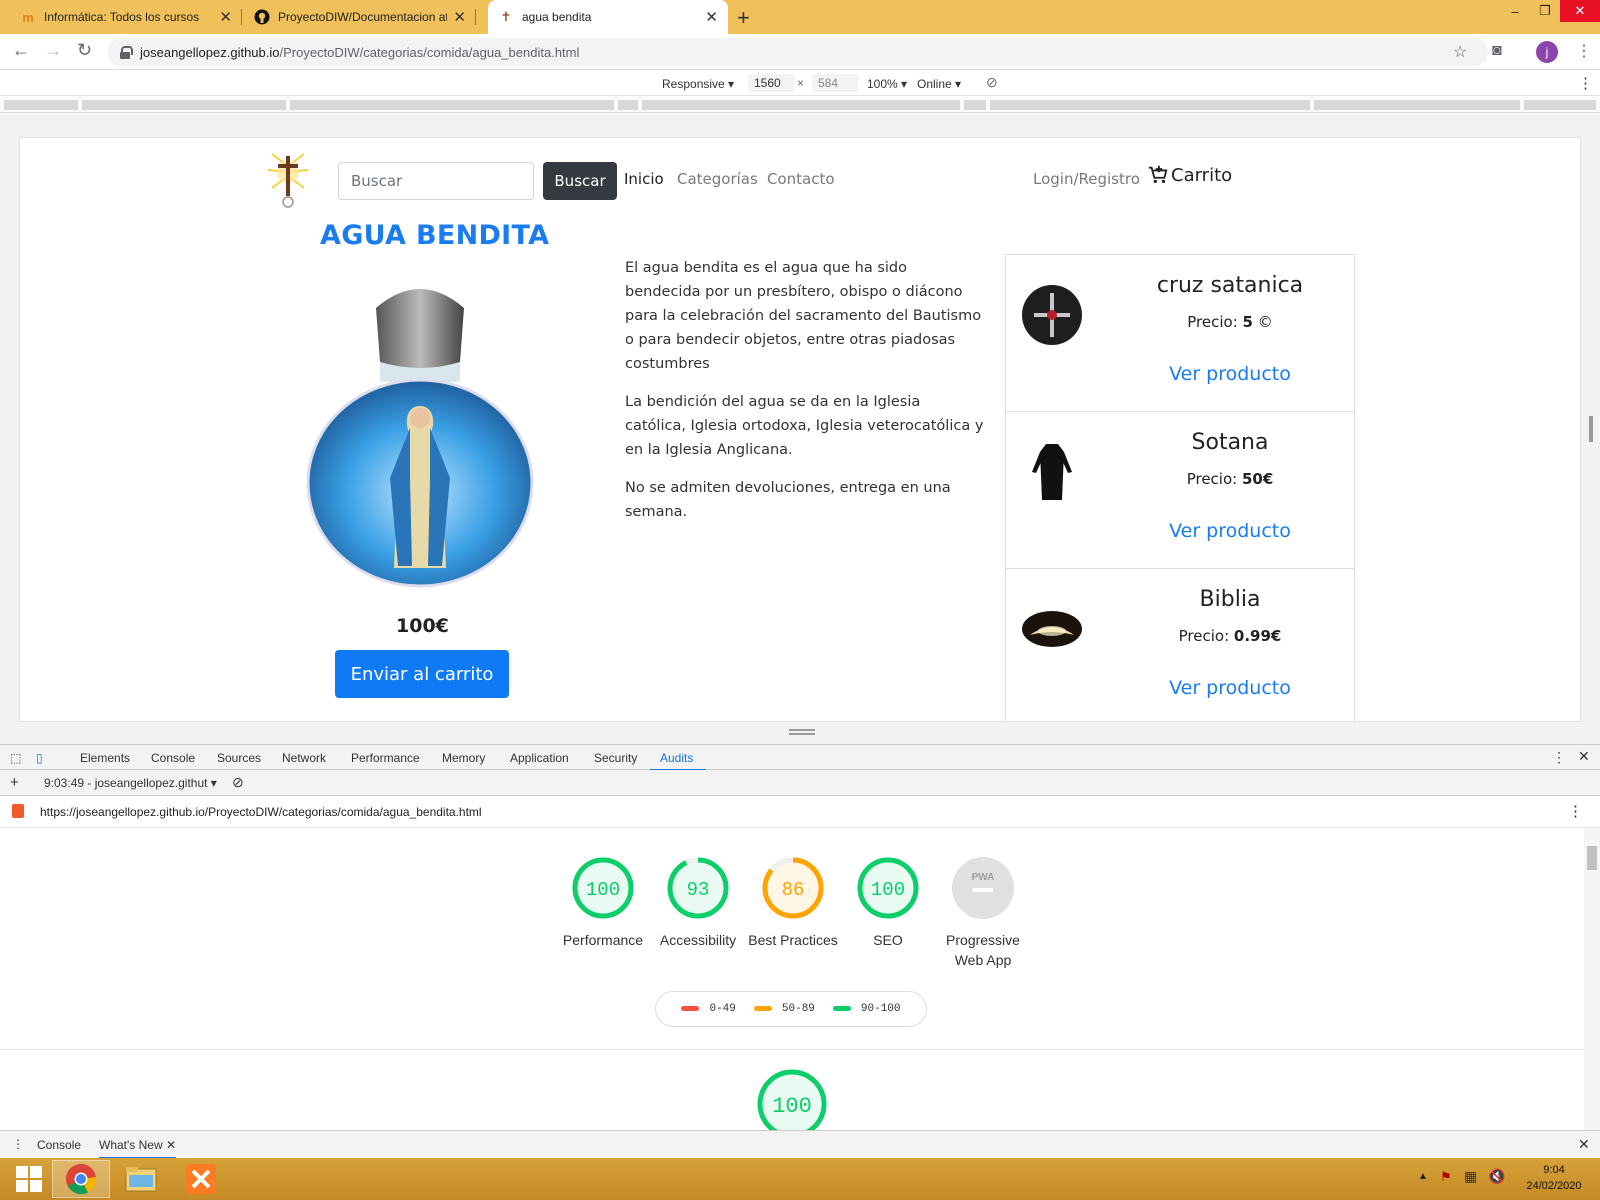 The height and width of the screenshot is (1200, 1600). I want to click on rotate-icon: ⊘, so click(992, 82).